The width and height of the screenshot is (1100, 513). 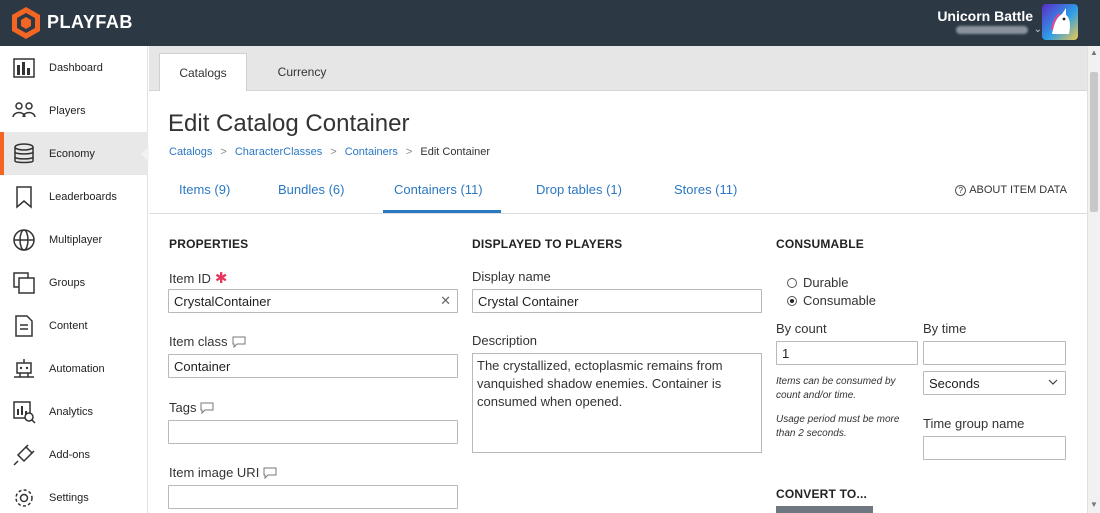 I want to click on studio-name: Unicorn Battle, so click(x=985, y=16).